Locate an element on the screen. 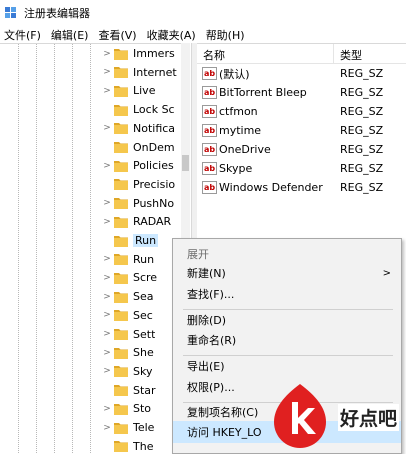 The width and height of the screenshot is (406, 454). value-name: mytime is located at coordinates (240, 130).